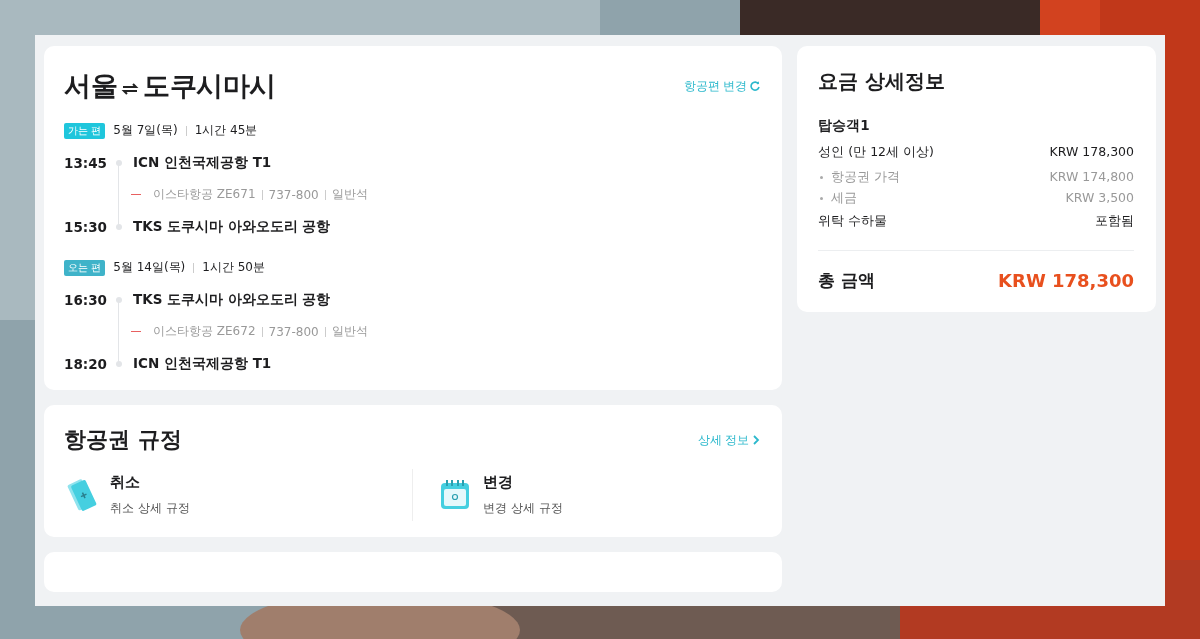 Image resolution: width=1200 pixels, height=639 pixels. Describe the element at coordinates (844, 198) in the screenshot. I see `fare-label: 세금` at that location.